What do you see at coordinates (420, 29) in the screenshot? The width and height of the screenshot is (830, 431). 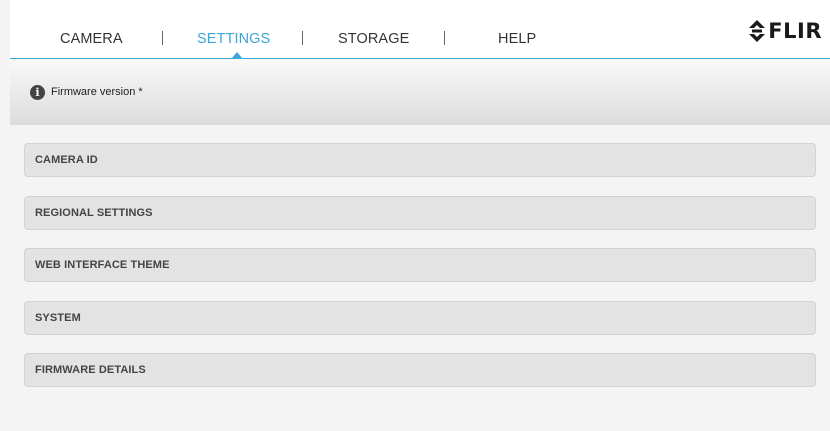 I see `top-navigation-bar: CAMERA SETTINGS STORAGE HELP FLIR` at bounding box center [420, 29].